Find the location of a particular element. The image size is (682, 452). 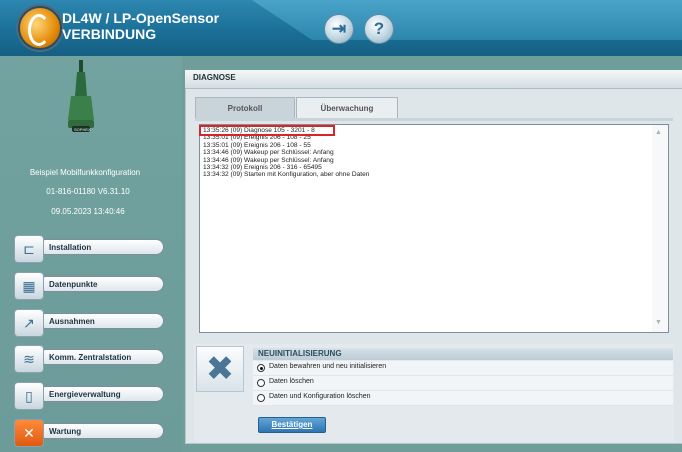

scroll-up-icon: ▲ is located at coordinates (658, 132).